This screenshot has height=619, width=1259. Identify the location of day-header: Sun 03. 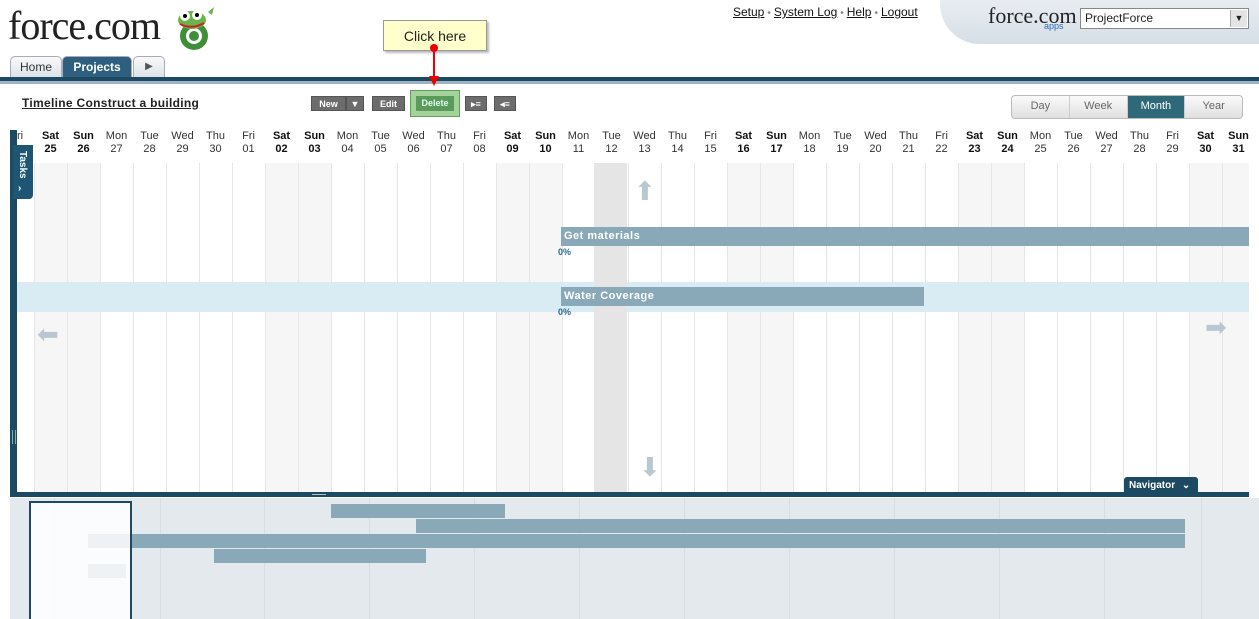
(314, 142).